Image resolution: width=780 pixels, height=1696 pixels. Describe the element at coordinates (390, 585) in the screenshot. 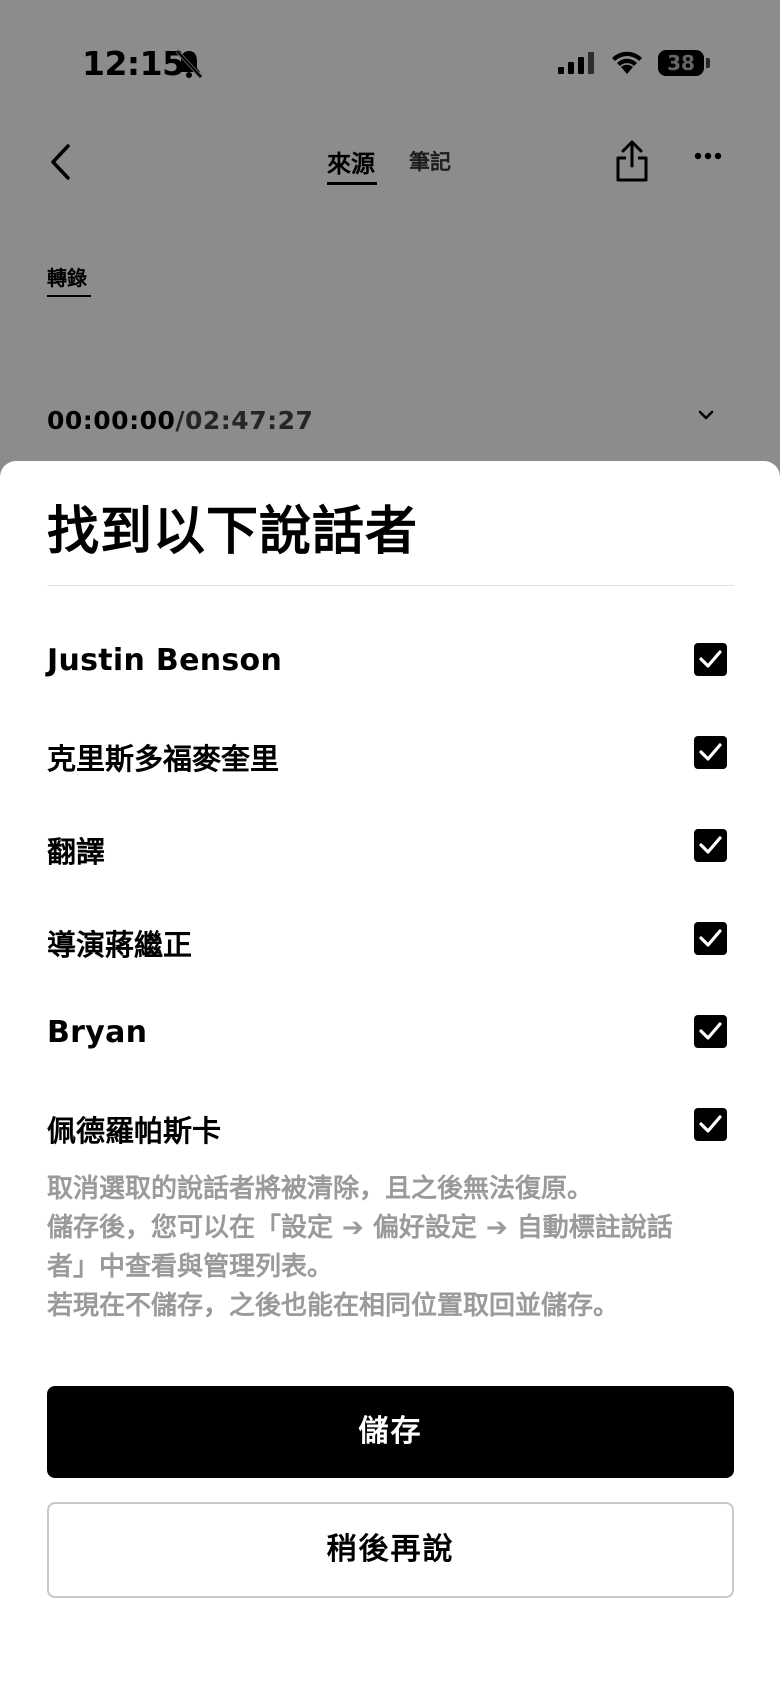

I see `divider` at that location.